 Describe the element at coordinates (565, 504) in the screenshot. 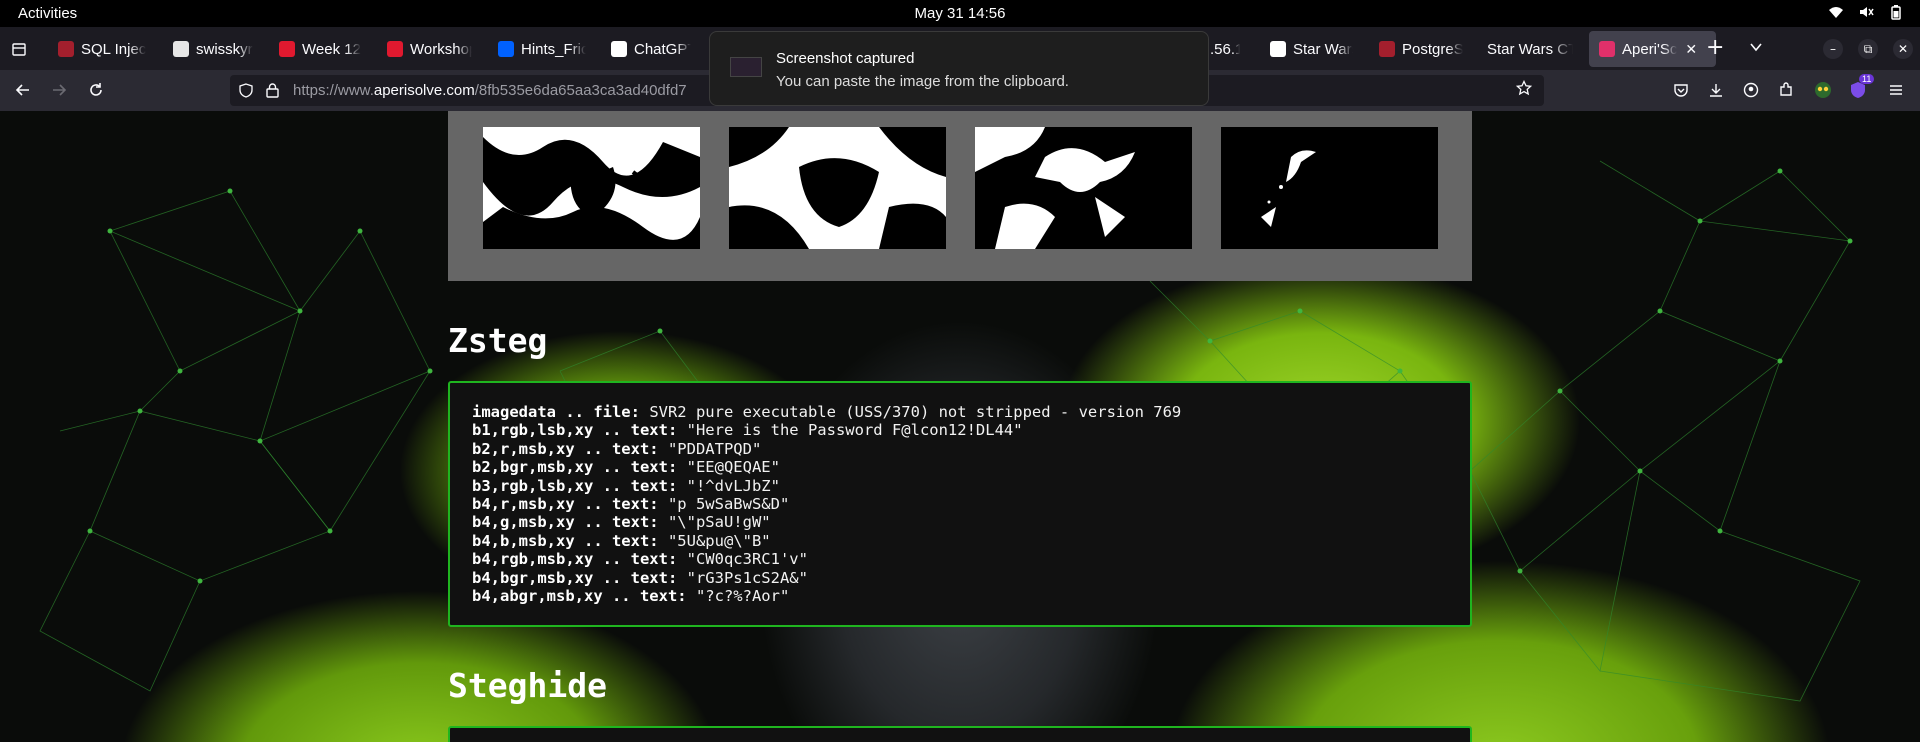

I see `zsteg-line-key: b4,r,msb,xy .. text:` at that location.